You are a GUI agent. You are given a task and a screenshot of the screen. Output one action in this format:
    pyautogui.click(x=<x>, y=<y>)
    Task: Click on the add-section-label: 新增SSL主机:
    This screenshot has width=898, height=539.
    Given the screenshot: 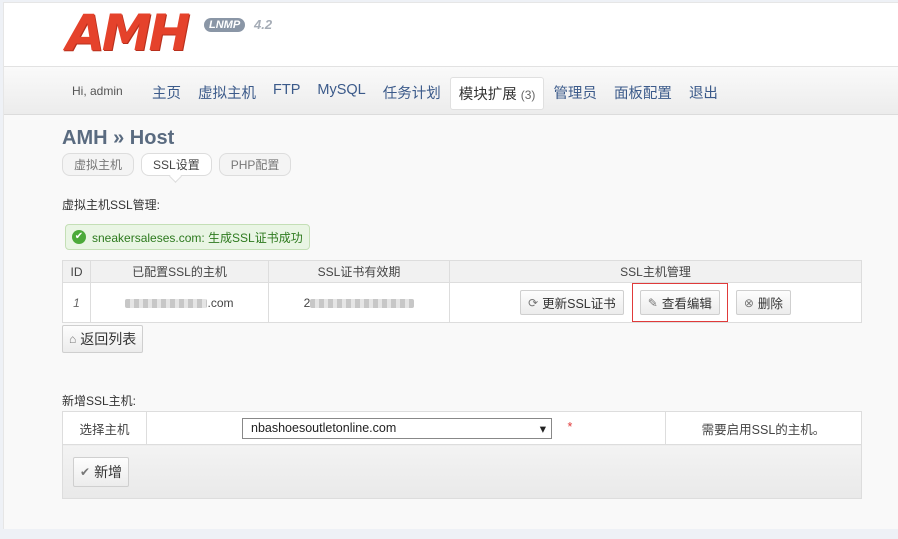 What is the action you would take?
    pyautogui.click(x=99, y=401)
    